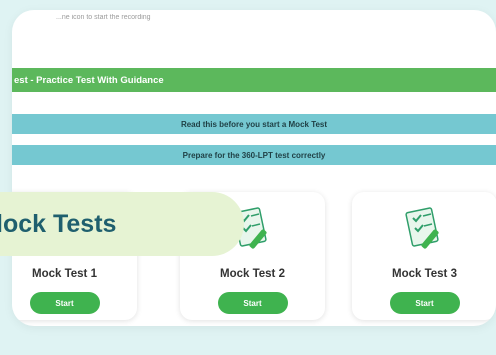  What do you see at coordinates (64, 274) in the screenshot?
I see `mock-test-title: Mock Test 1` at bounding box center [64, 274].